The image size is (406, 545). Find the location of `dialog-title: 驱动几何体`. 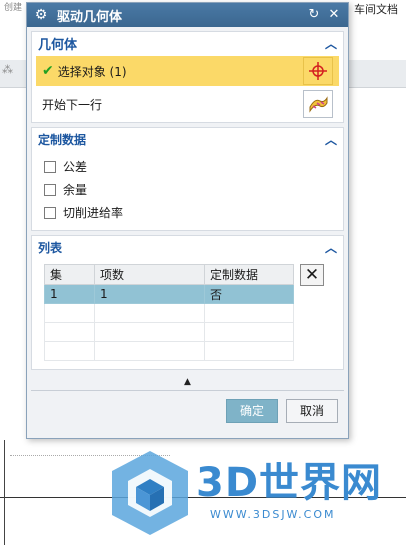

dialog-title: 驱动几何体 is located at coordinates (90, 17).